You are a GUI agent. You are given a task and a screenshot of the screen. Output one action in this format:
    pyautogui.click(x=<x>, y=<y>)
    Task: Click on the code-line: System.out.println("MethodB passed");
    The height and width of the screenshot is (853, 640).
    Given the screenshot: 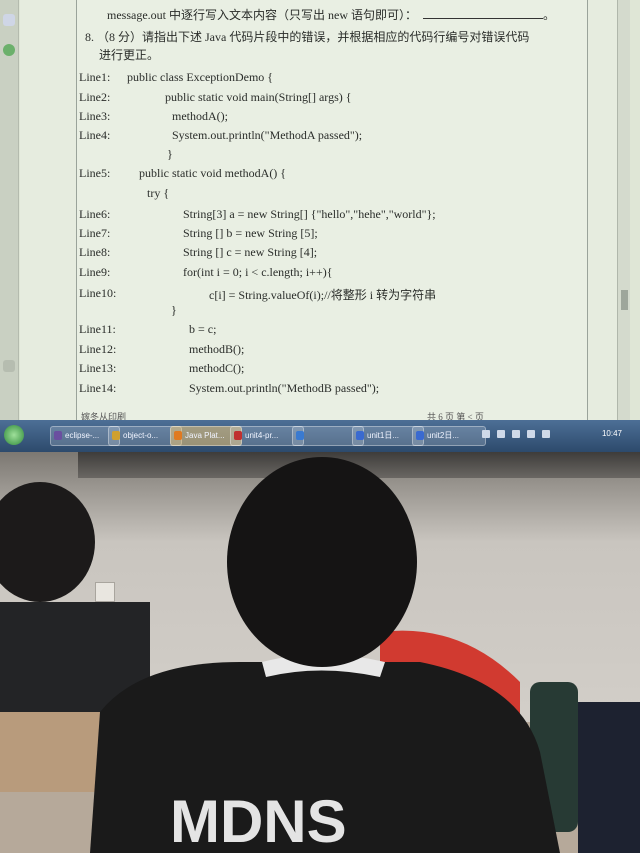 What is the action you would take?
    pyautogui.click(x=284, y=388)
    